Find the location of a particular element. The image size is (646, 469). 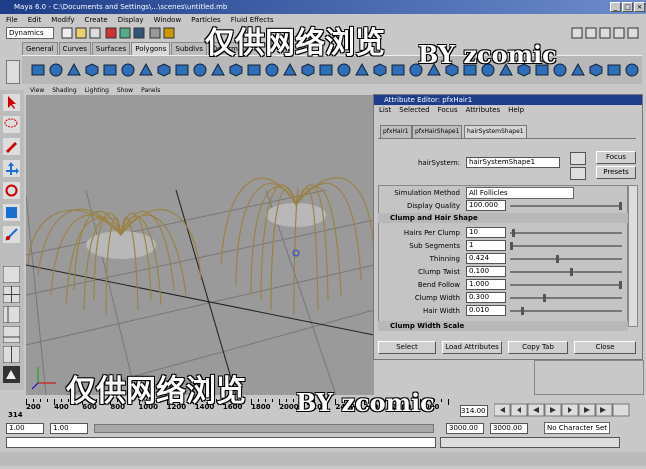

attr-value-field: 0.424 is located at coordinates (486, 258).